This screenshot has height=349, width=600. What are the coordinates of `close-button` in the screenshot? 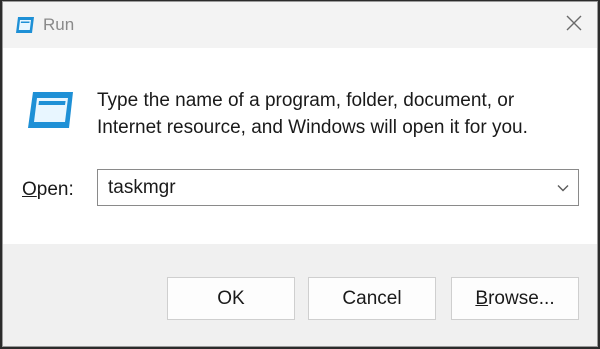 It's located at (574, 25).